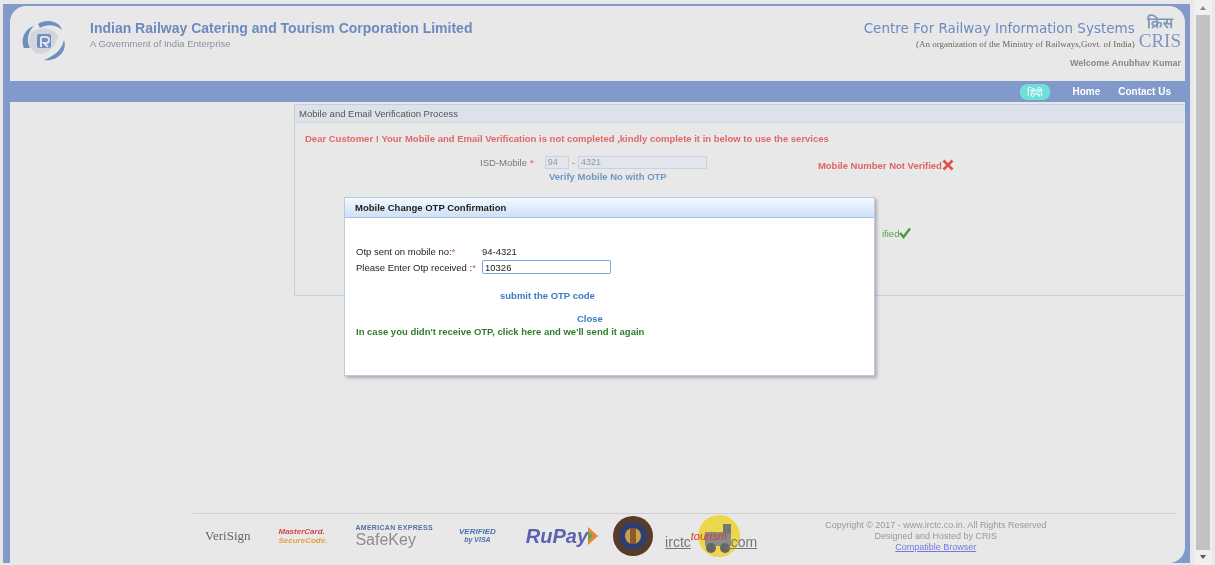  What do you see at coordinates (642, 162) in the screenshot?
I see `mobile-field: 4321` at bounding box center [642, 162].